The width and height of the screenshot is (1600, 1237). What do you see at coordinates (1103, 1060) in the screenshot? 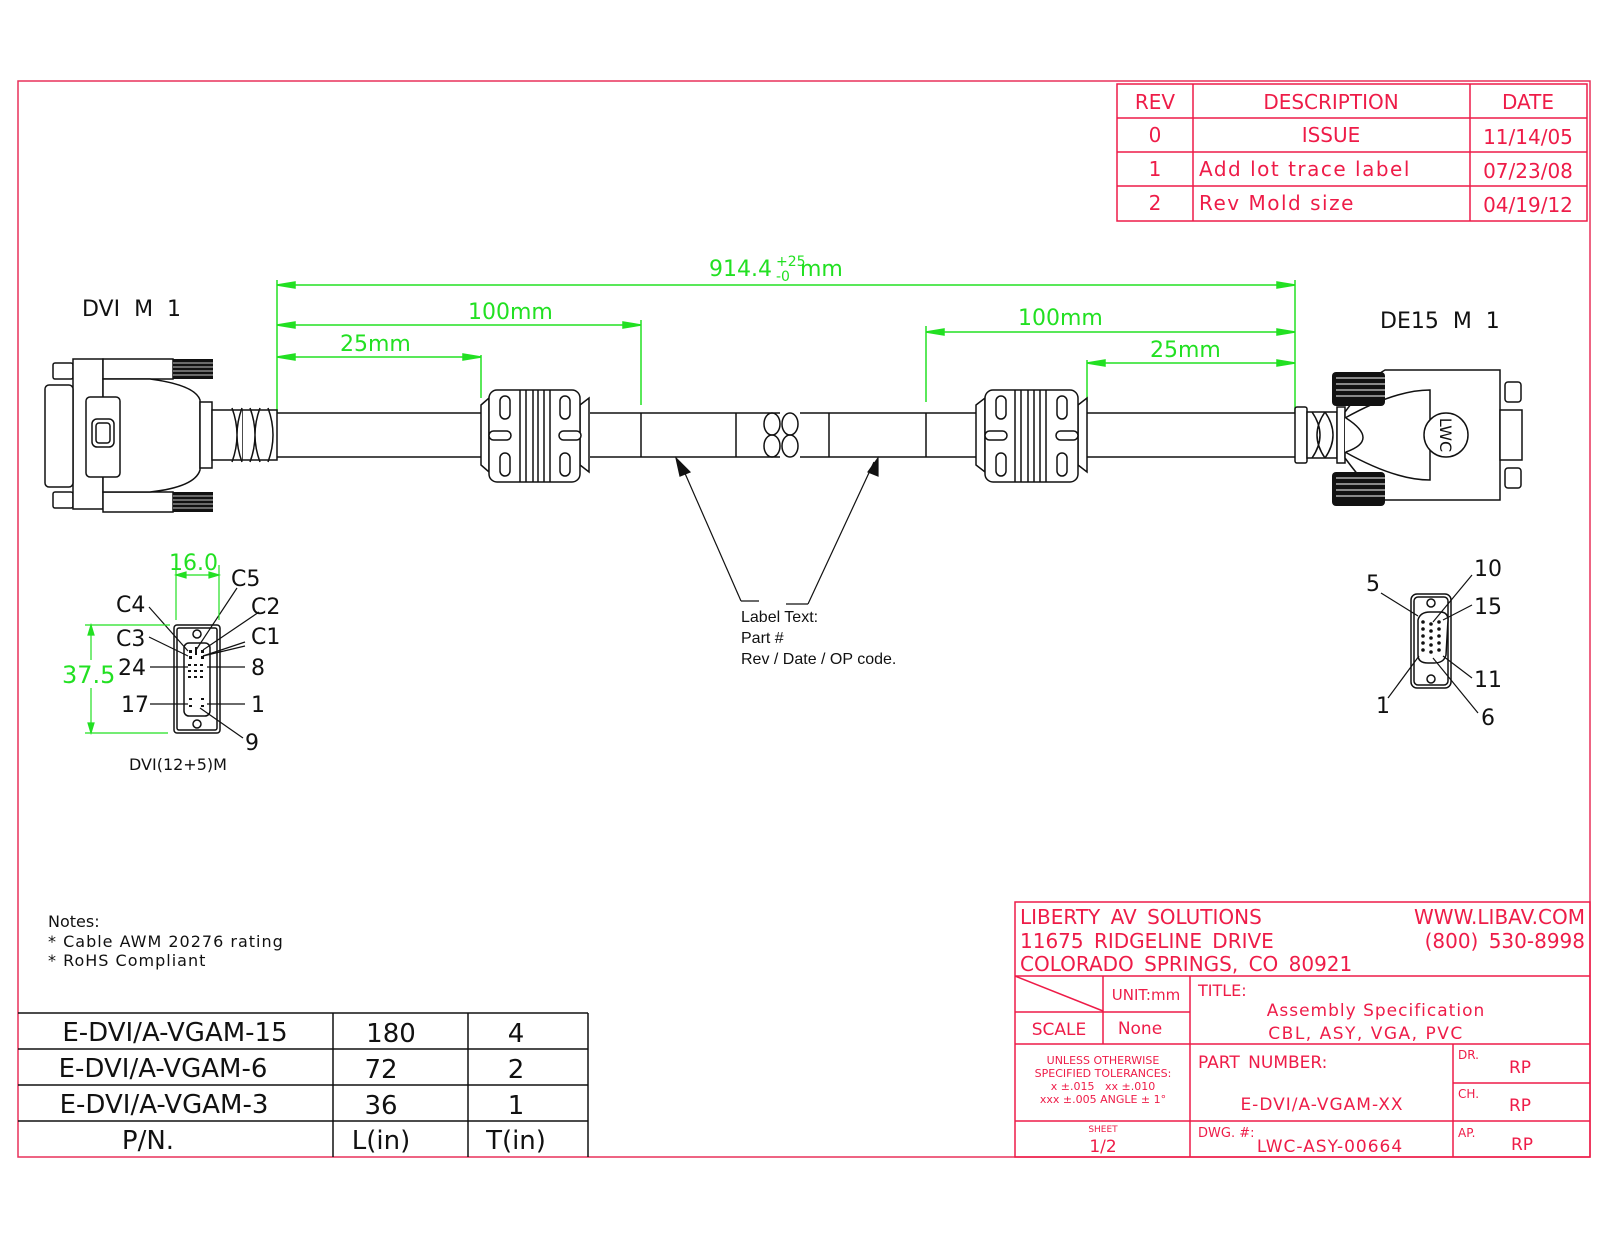
I see `tolerance-line-1: UNLESS OTHERWISE` at bounding box center [1103, 1060].